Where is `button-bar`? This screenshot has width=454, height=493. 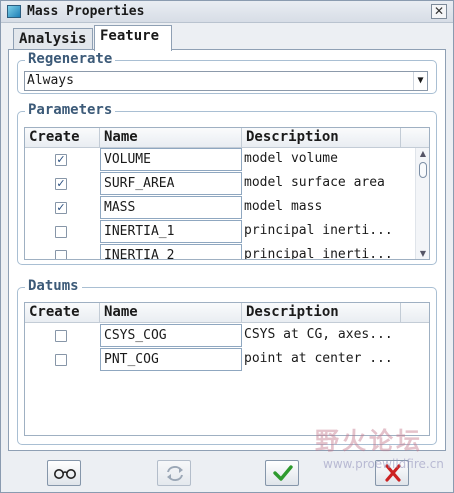 button-bar is located at coordinates (227, 472).